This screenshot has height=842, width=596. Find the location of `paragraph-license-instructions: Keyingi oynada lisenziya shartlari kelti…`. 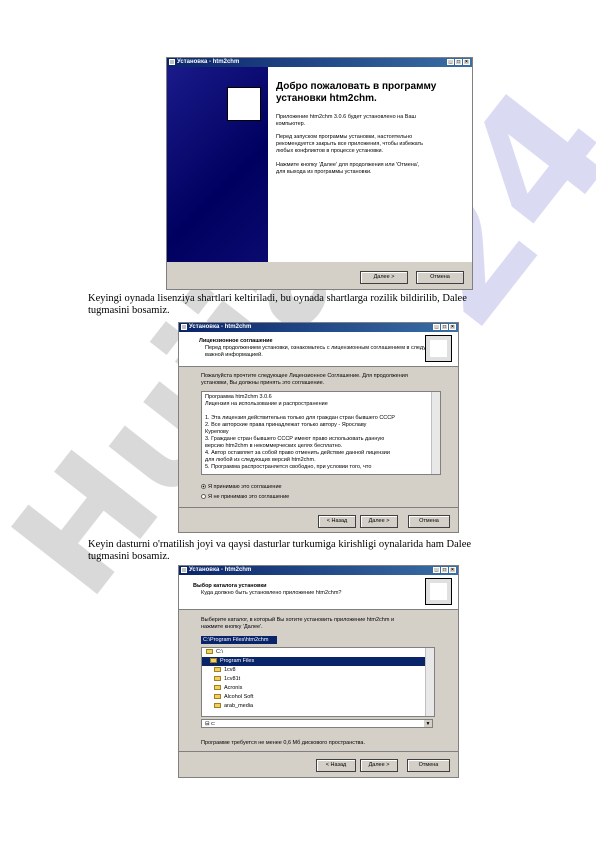

paragraph-license-instructions: Keyingi oynada lisenziya shartlari kelti… is located at coordinates (303, 305).